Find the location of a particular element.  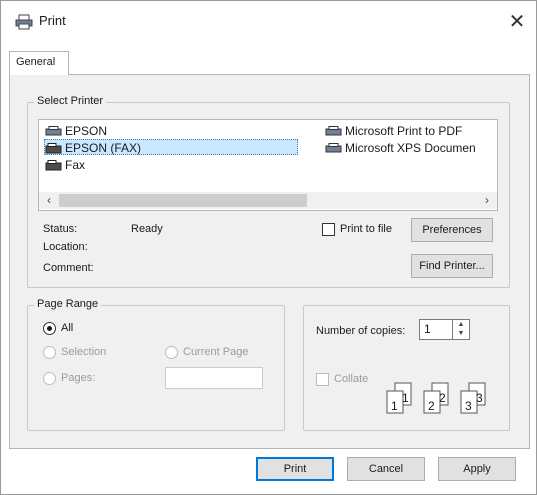

all-label: All is located at coordinates (67, 328).